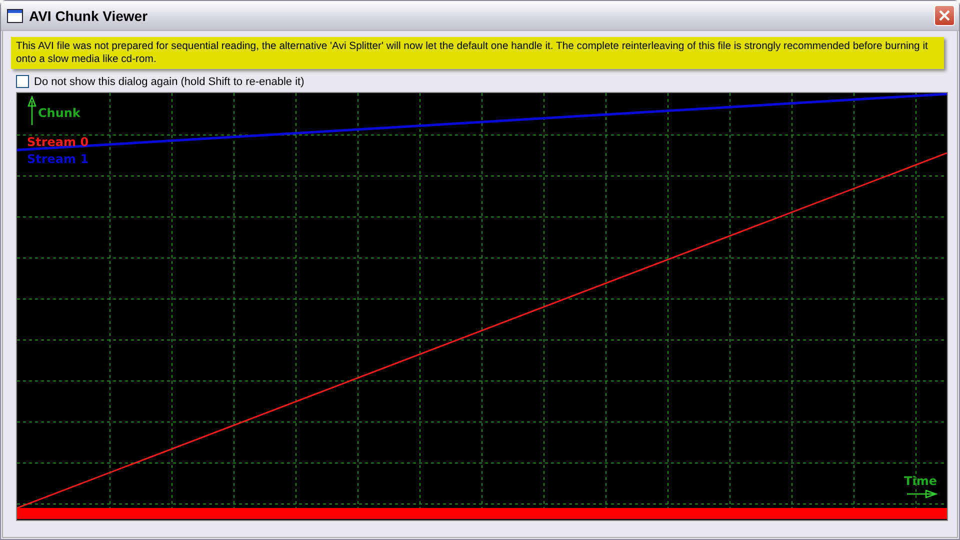 This screenshot has width=960, height=540. Describe the element at coordinates (922, 494) in the screenshot. I see `right-arrow-icon` at that location.